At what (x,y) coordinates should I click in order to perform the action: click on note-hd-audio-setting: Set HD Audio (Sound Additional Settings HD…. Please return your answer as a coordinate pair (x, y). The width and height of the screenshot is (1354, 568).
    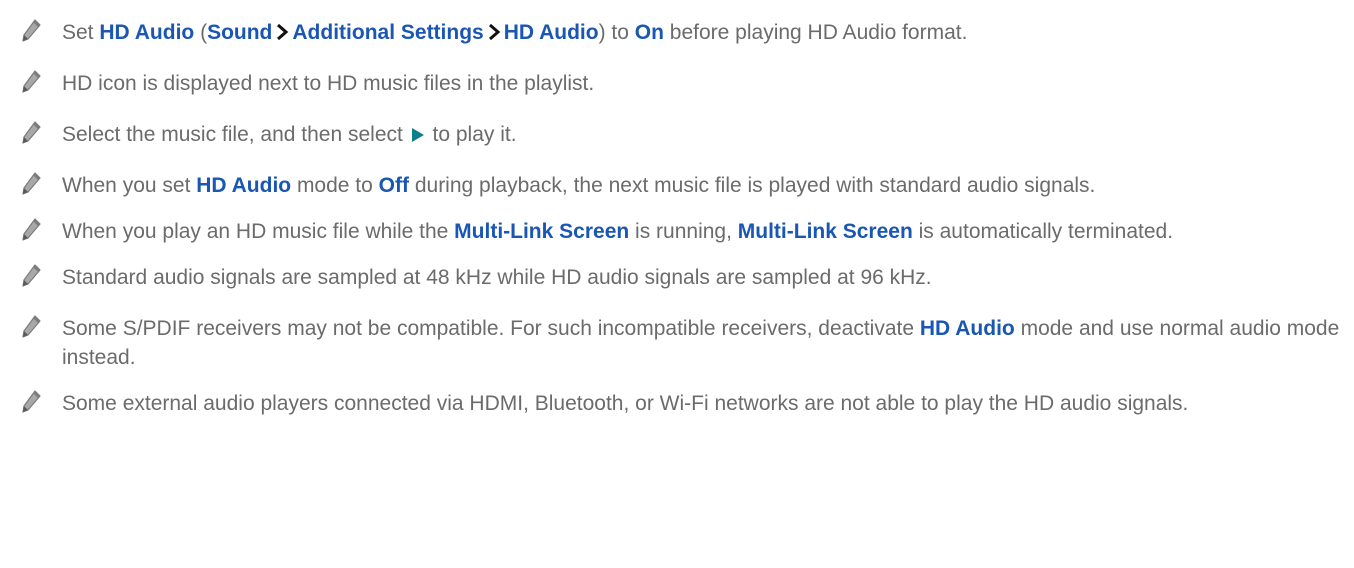
    Looking at the image, I should click on (680, 32).